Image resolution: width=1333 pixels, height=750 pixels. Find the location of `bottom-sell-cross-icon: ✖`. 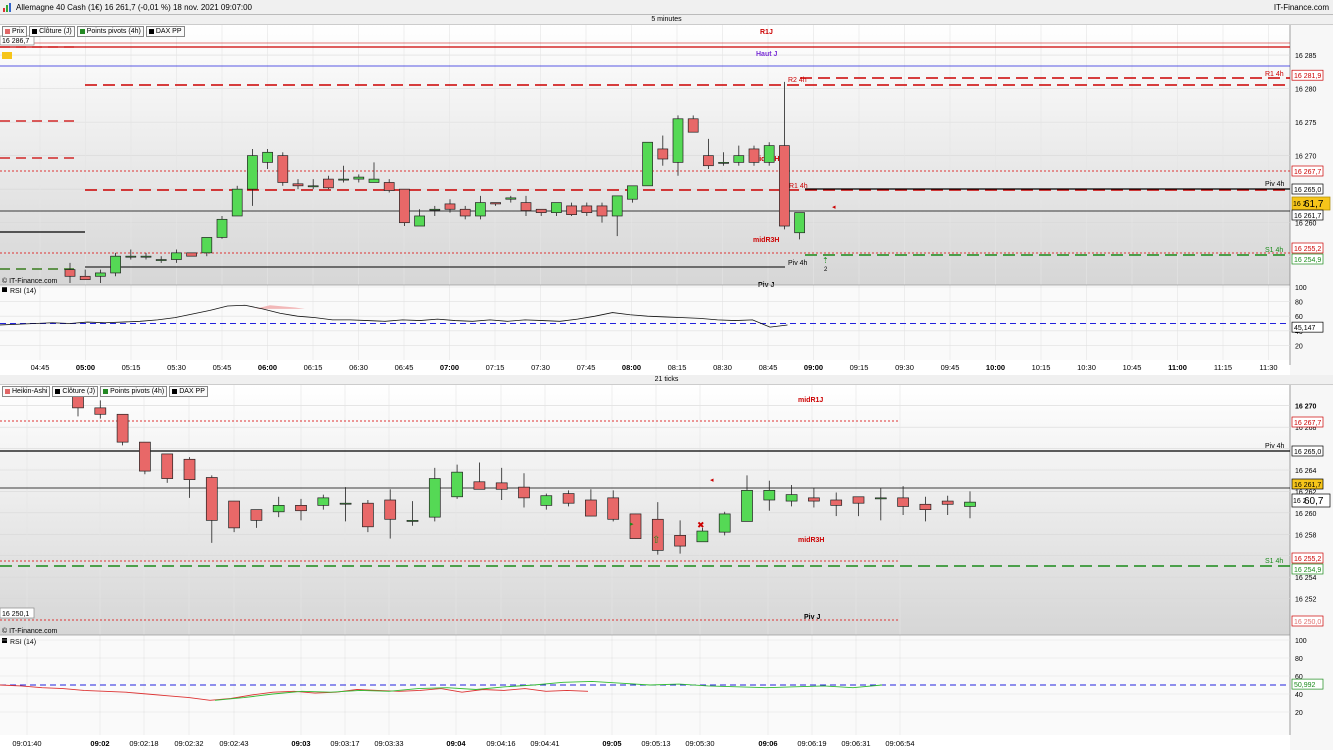

bottom-sell-cross-icon: ✖ is located at coordinates (701, 525).